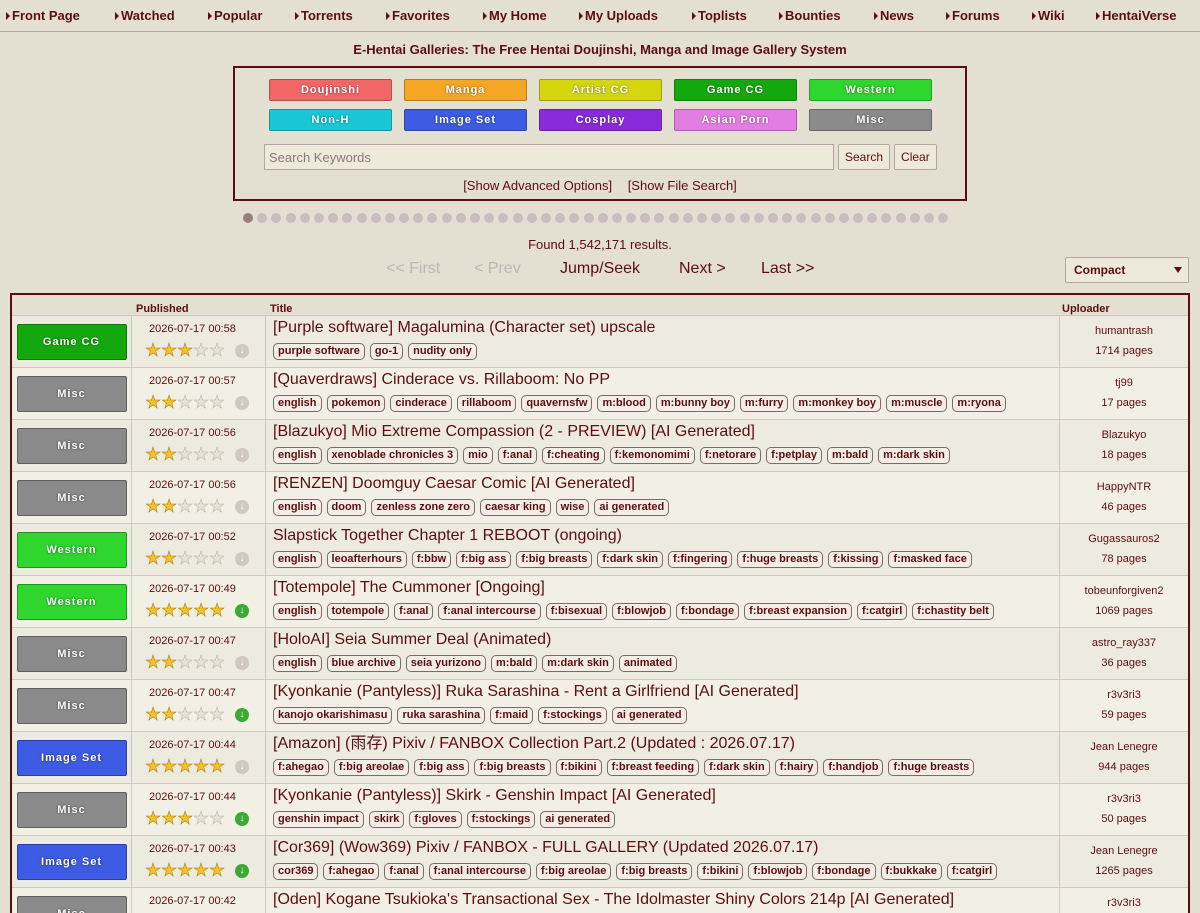 Image resolution: width=1200 pixels, height=913 pixels. I want to click on nav-item-toplists: Toplists, so click(719, 15).